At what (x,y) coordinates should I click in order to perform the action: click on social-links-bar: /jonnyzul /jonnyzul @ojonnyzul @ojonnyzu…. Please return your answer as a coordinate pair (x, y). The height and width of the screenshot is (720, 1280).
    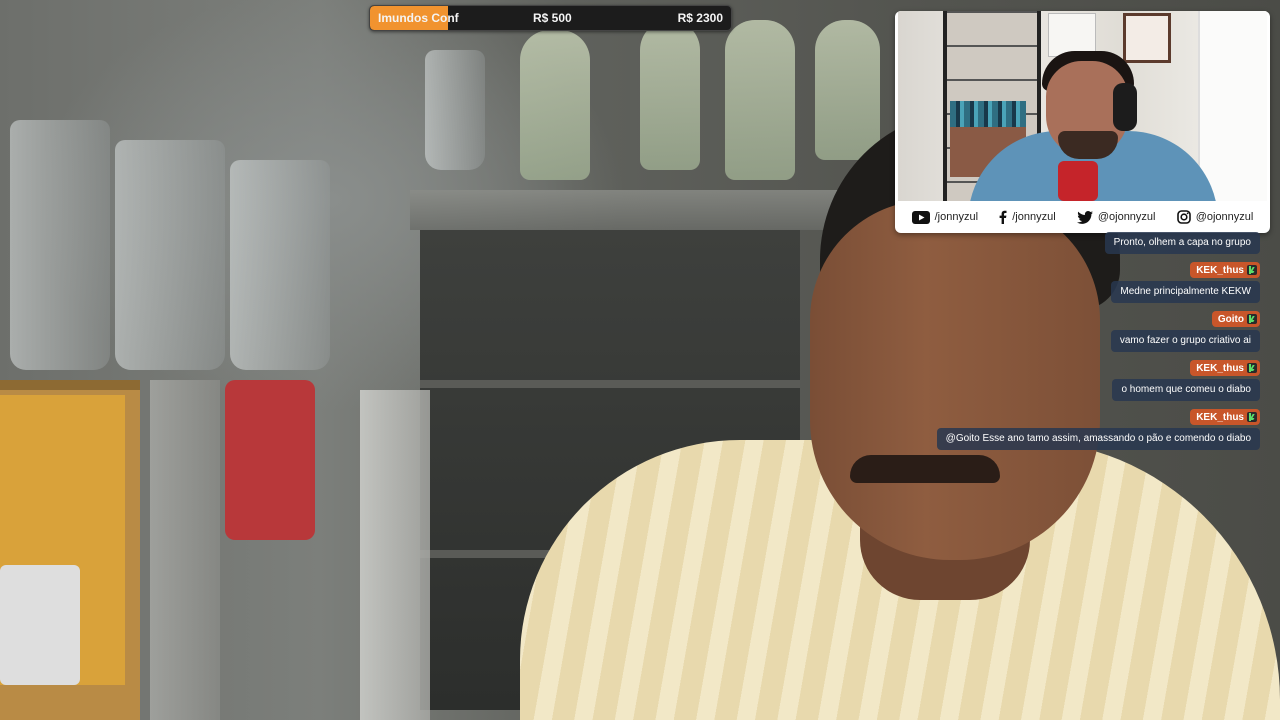
    Looking at the image, I should click on (1082, 217).